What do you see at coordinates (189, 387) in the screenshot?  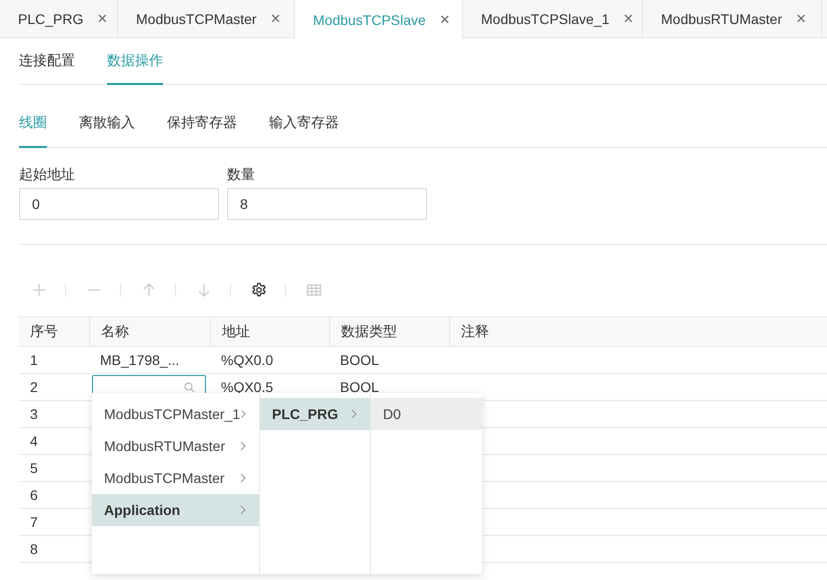 I see `search-icon` at bounding box center [189, 387].